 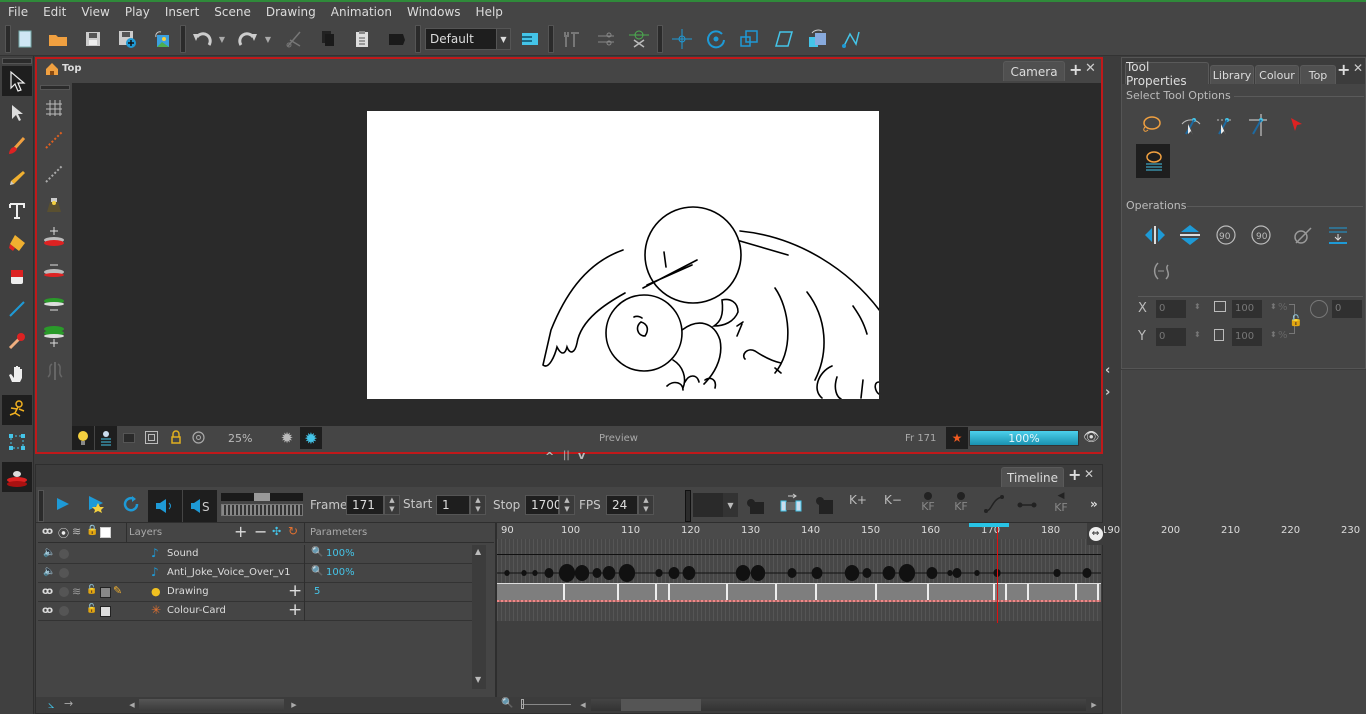 What do you see at coordinates (202, 39) in the screenshot?
I see `undo-icon` at bounding box center [202, 39].